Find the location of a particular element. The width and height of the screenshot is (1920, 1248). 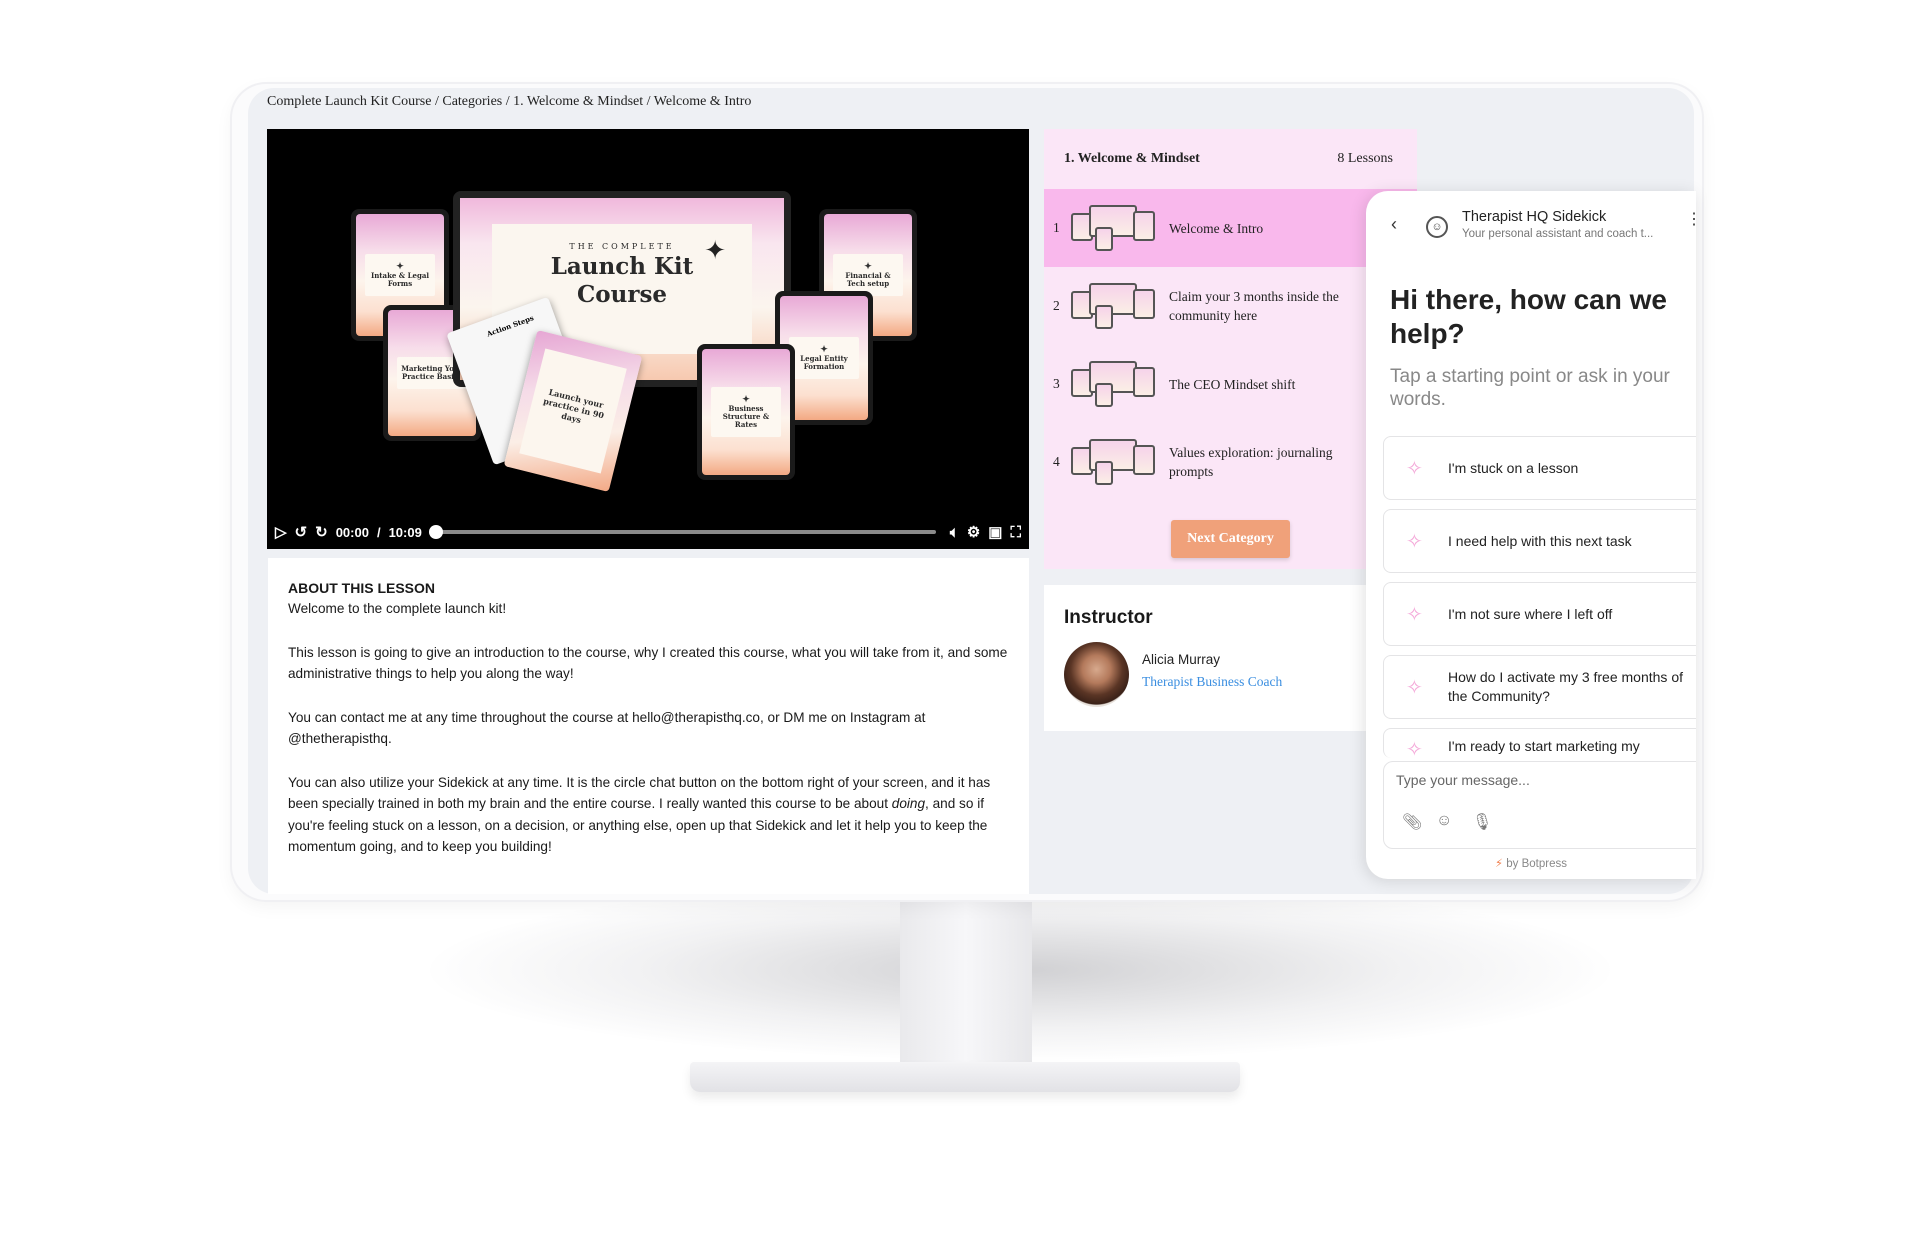

fullscreen-icon: ⛶ is located at coordinates (1015, 532).